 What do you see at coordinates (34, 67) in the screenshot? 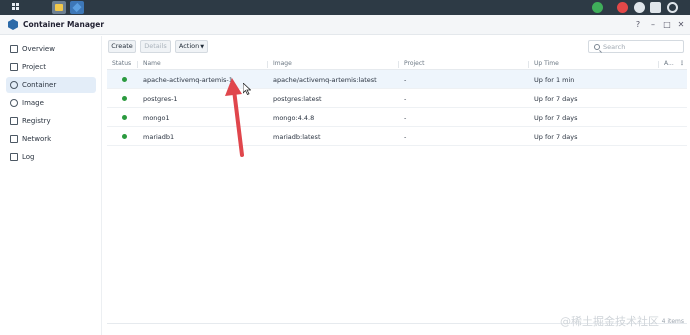
I see `sidebar-item-label: Project` at bounding box center [34, 67].